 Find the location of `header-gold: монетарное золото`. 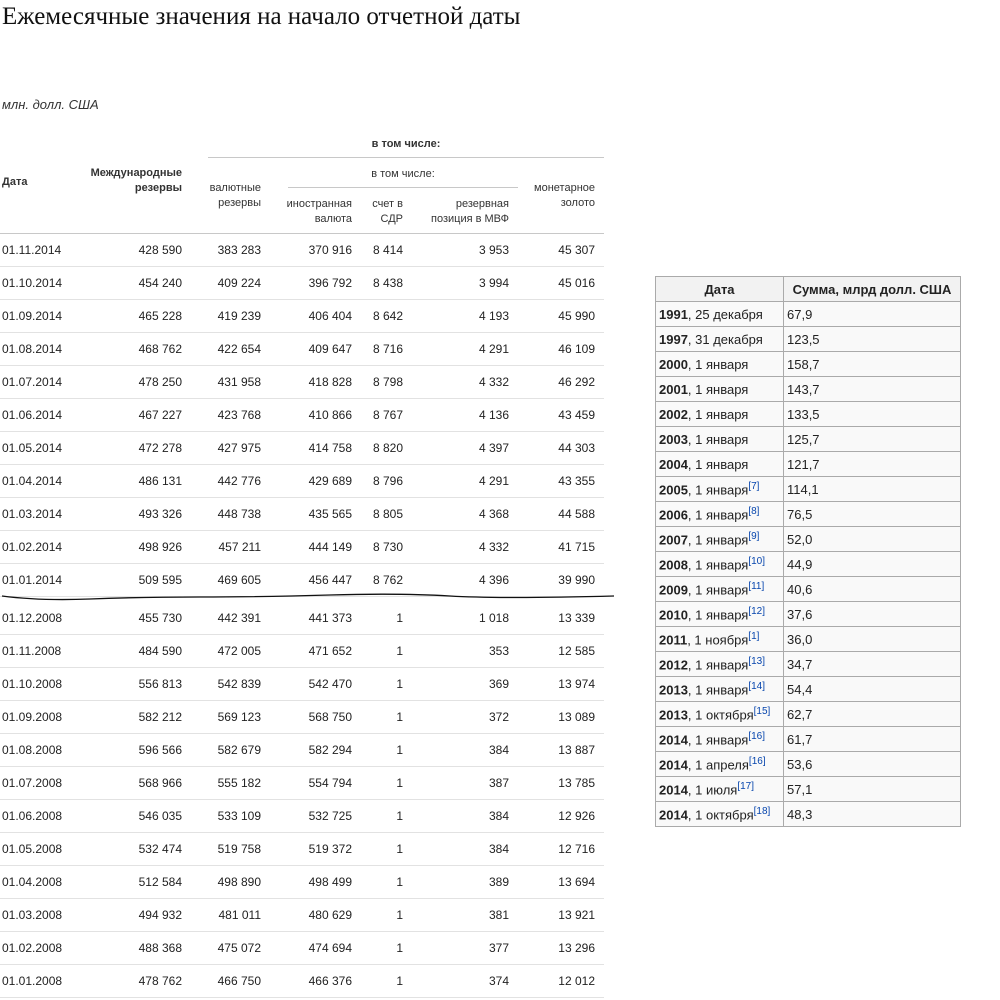

header-gold: монетарное золото is located at coordinates (564, 195).